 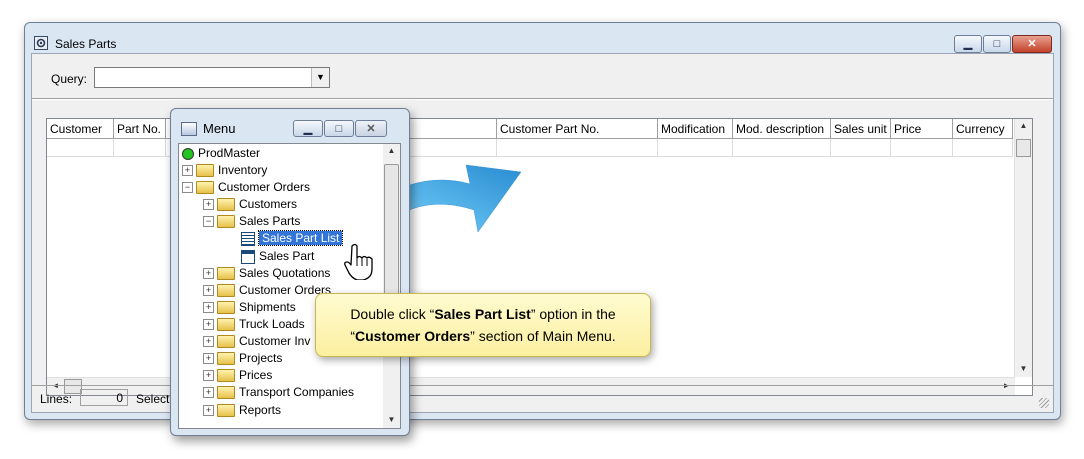 I want to click on menu-scroll-thumb, so click(x=391, y=230).